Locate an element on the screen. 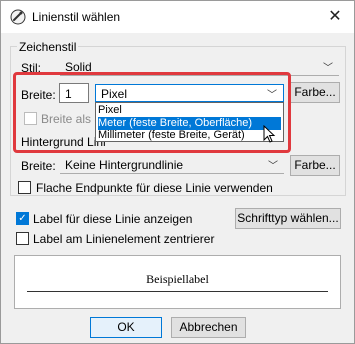 This screenshot has height=344, width=355. background-width-label: Breite: is located at coordinates (38, 166).